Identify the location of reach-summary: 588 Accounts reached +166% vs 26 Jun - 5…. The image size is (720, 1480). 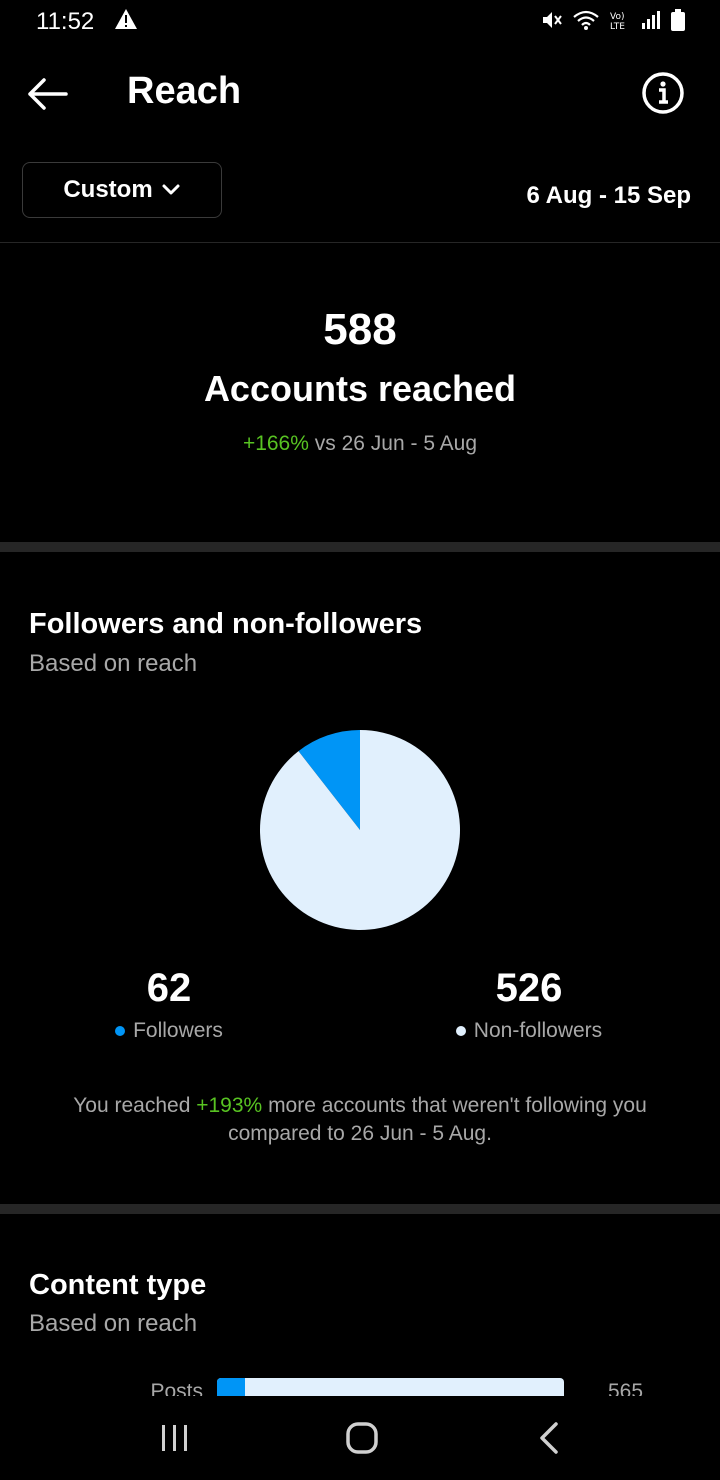
(360, 378).